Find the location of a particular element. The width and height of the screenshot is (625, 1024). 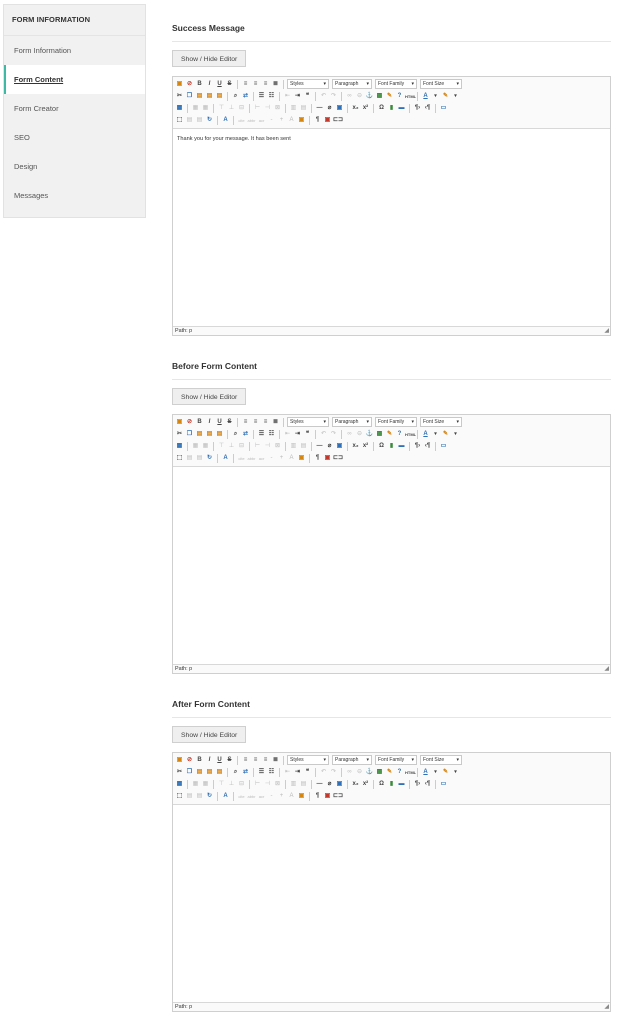

paste-word-icon: ▤ is located at coordinates (219, 772).